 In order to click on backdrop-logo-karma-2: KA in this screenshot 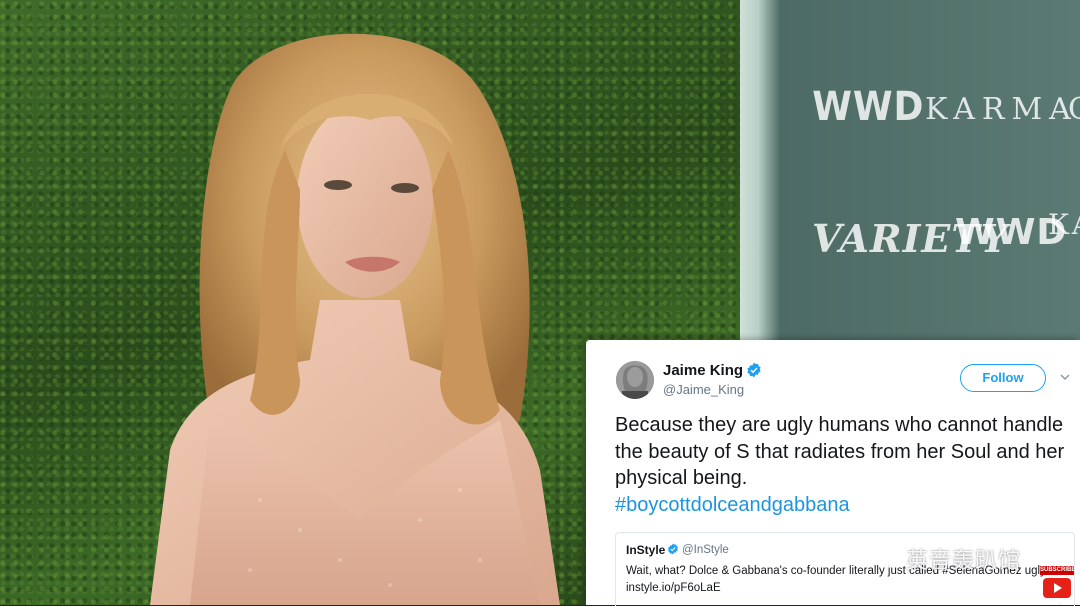, I will do `click(1064, 224)`.